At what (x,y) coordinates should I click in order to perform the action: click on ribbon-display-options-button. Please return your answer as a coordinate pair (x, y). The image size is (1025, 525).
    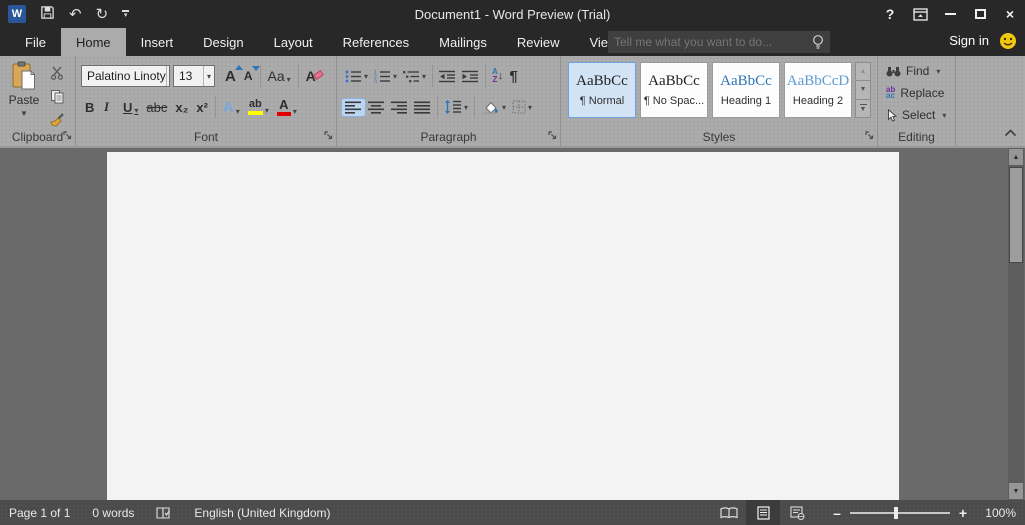
    Looking at the image, I should click on (920, 14).